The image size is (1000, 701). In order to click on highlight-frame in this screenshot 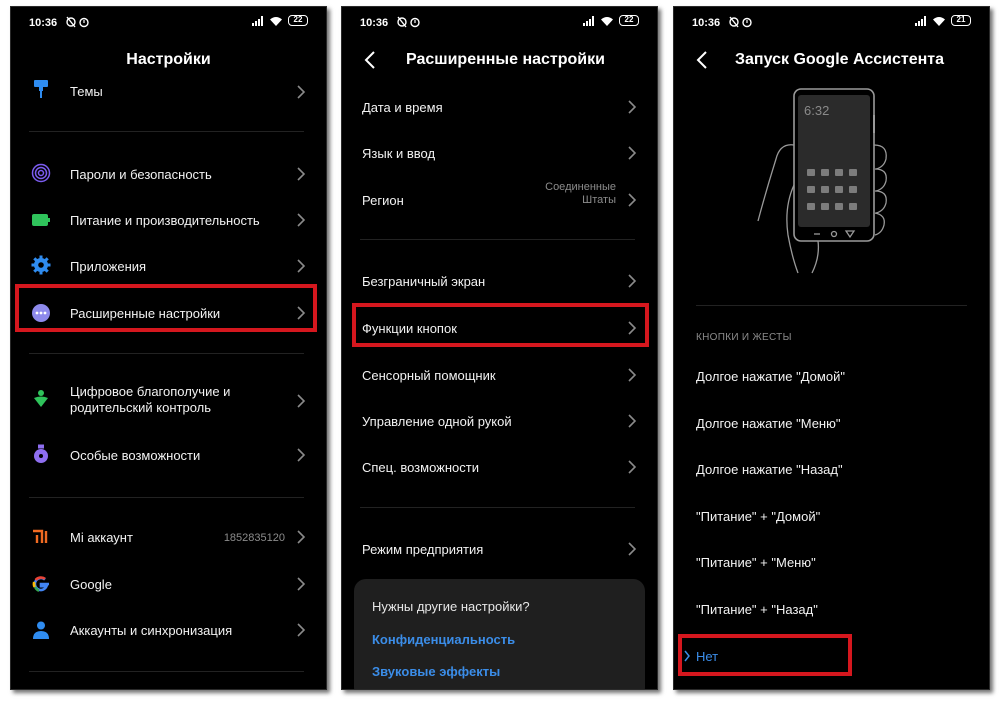, I will do `click(765, 655)`.